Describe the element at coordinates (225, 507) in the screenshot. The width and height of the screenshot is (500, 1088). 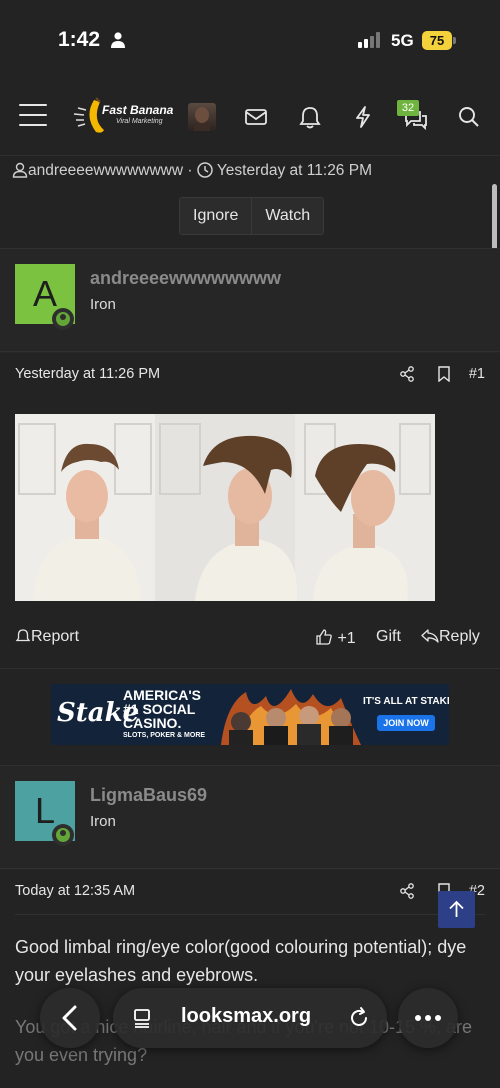
I see `post-image` at that location.